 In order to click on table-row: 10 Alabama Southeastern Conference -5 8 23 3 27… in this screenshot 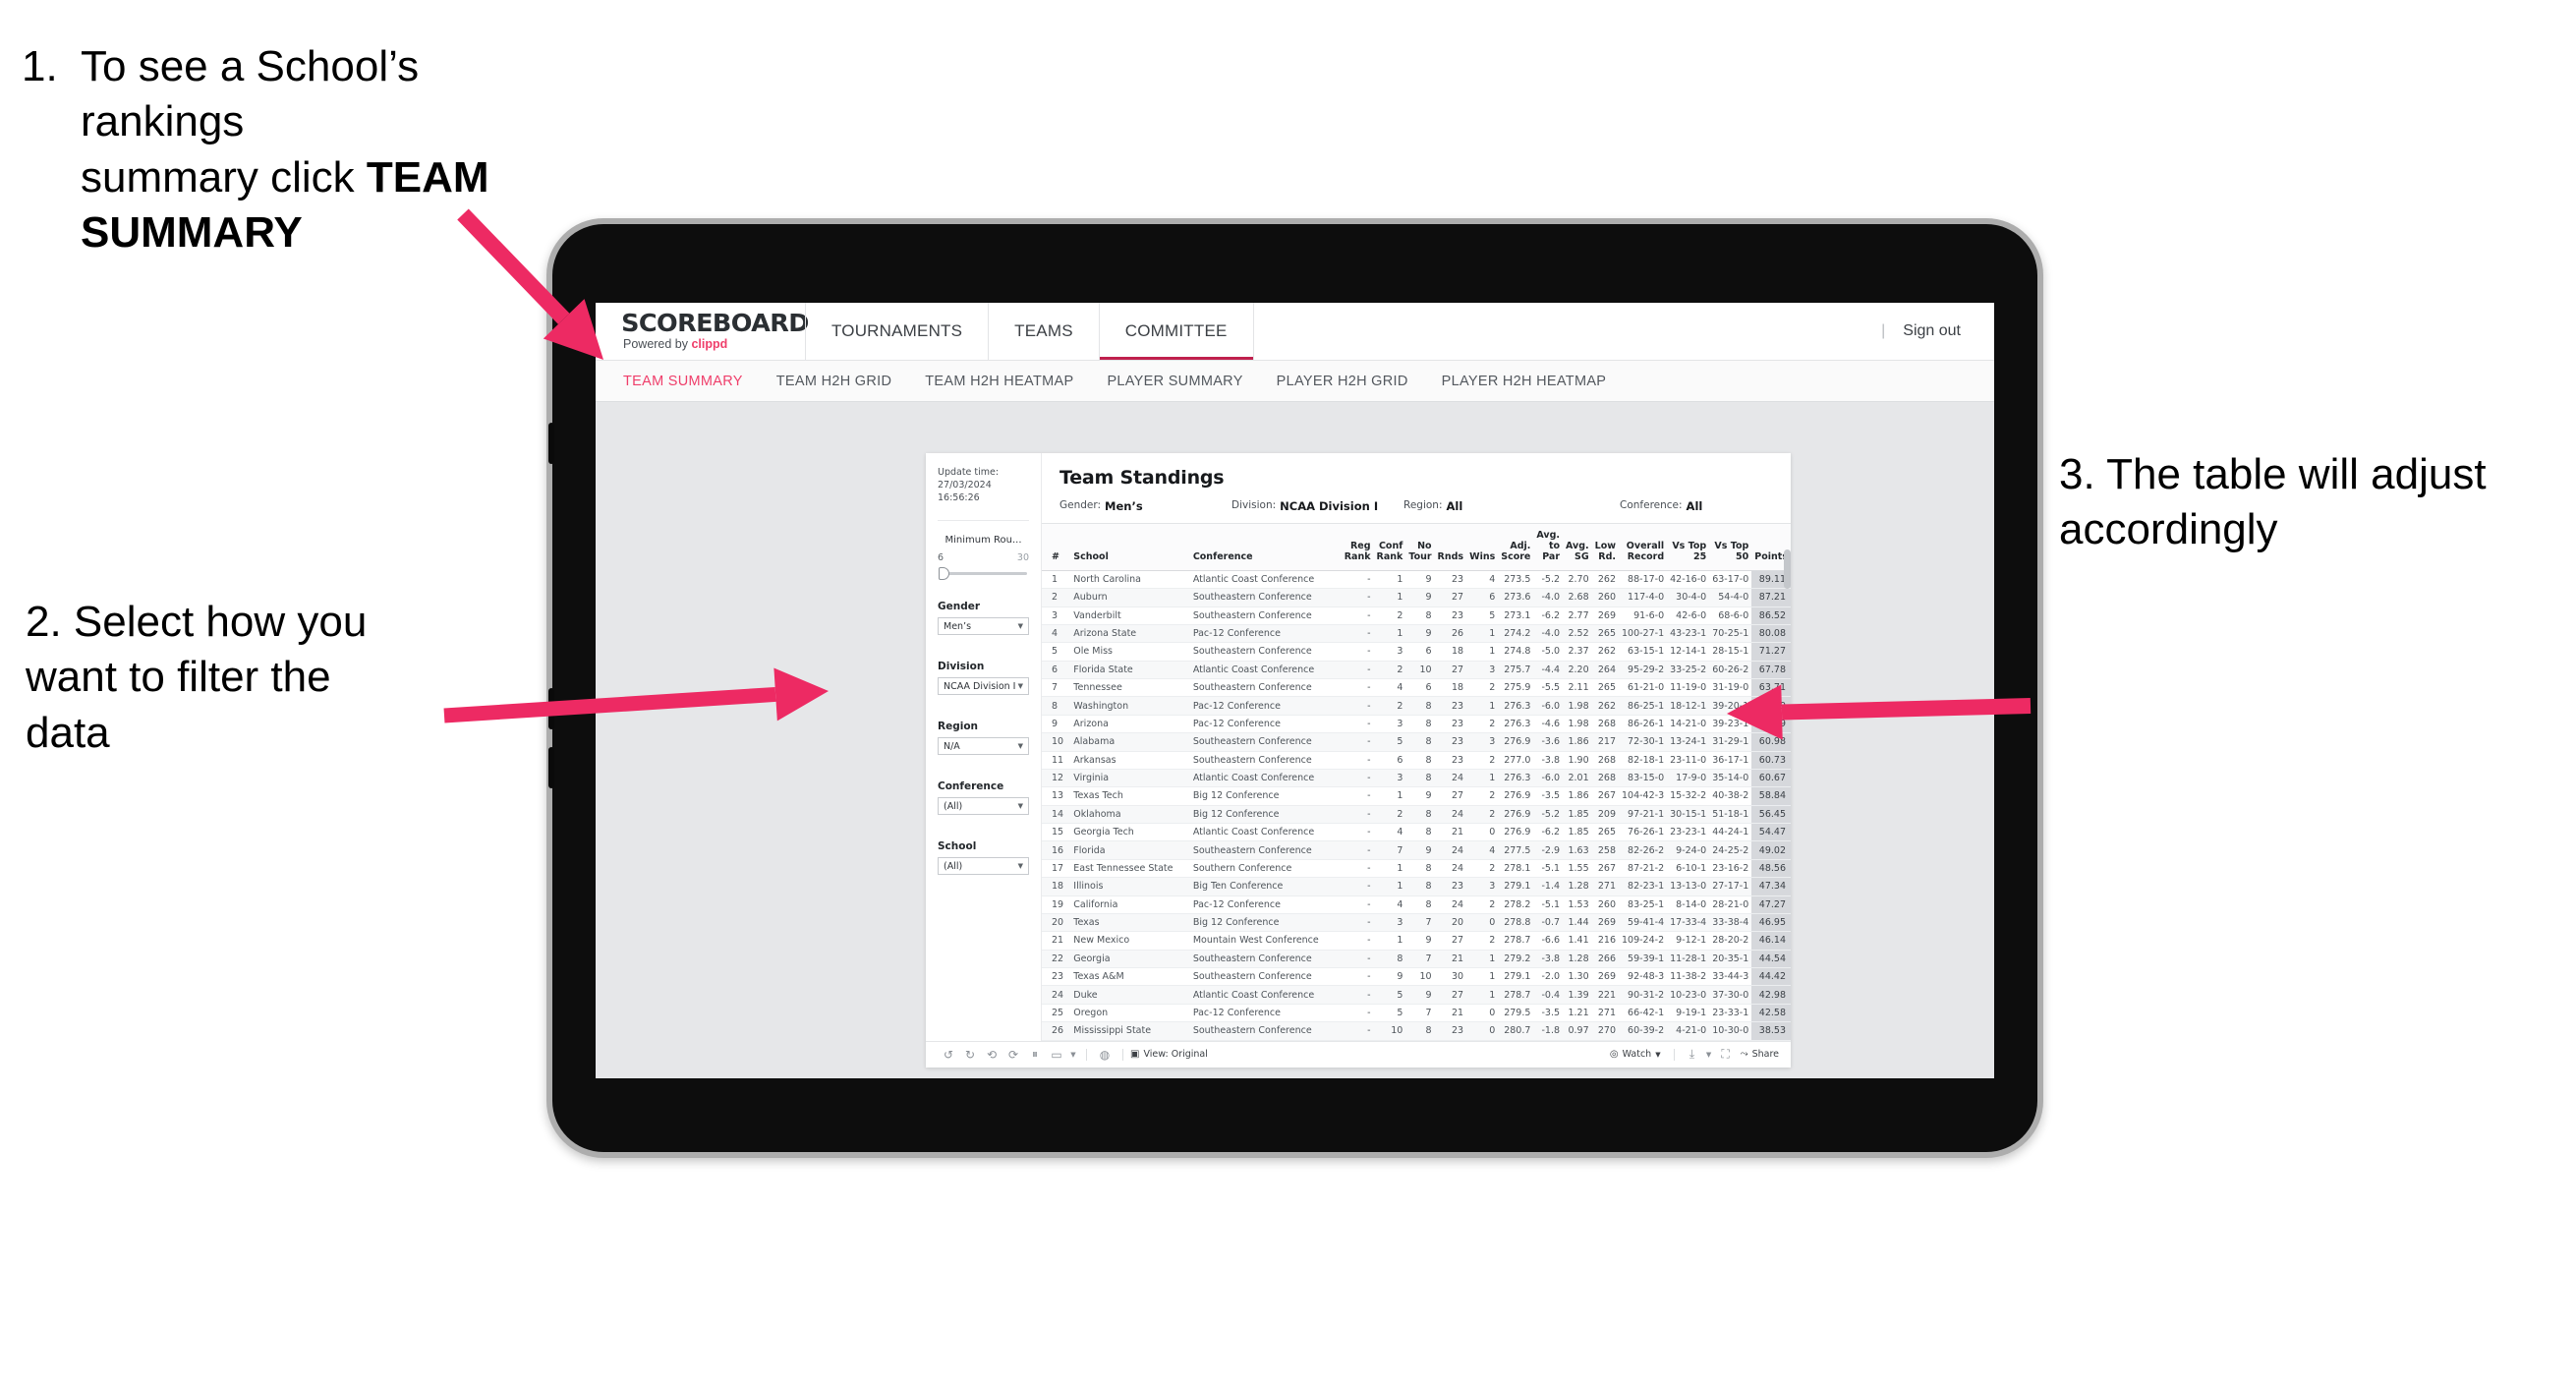, I will do `click(1417, 742)`.